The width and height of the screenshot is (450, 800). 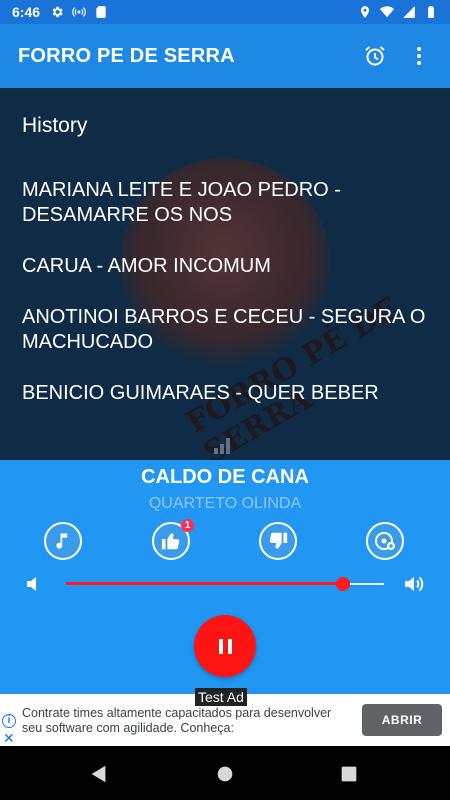 What do you see at coordinates (349, 774) in the screenshot?
I see `recents-icon` at bounding box center [349, 774].